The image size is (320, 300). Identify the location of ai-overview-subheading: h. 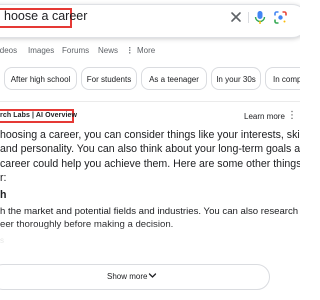
(3, 195).